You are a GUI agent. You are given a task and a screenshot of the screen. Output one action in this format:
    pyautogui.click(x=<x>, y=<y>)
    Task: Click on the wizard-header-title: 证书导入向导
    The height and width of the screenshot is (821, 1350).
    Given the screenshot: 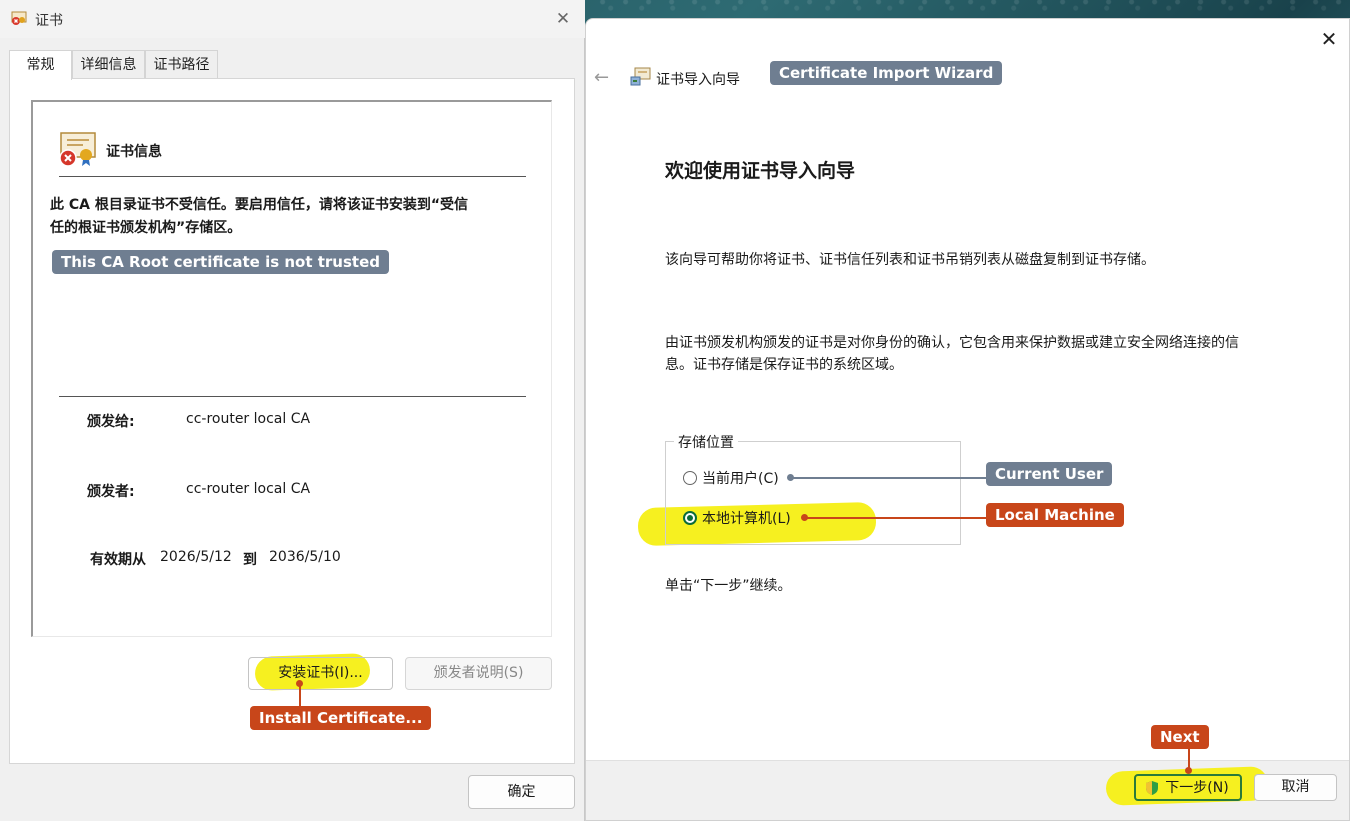 What is the action you would take?
    pyautogui.click(x=698, y=80)
    